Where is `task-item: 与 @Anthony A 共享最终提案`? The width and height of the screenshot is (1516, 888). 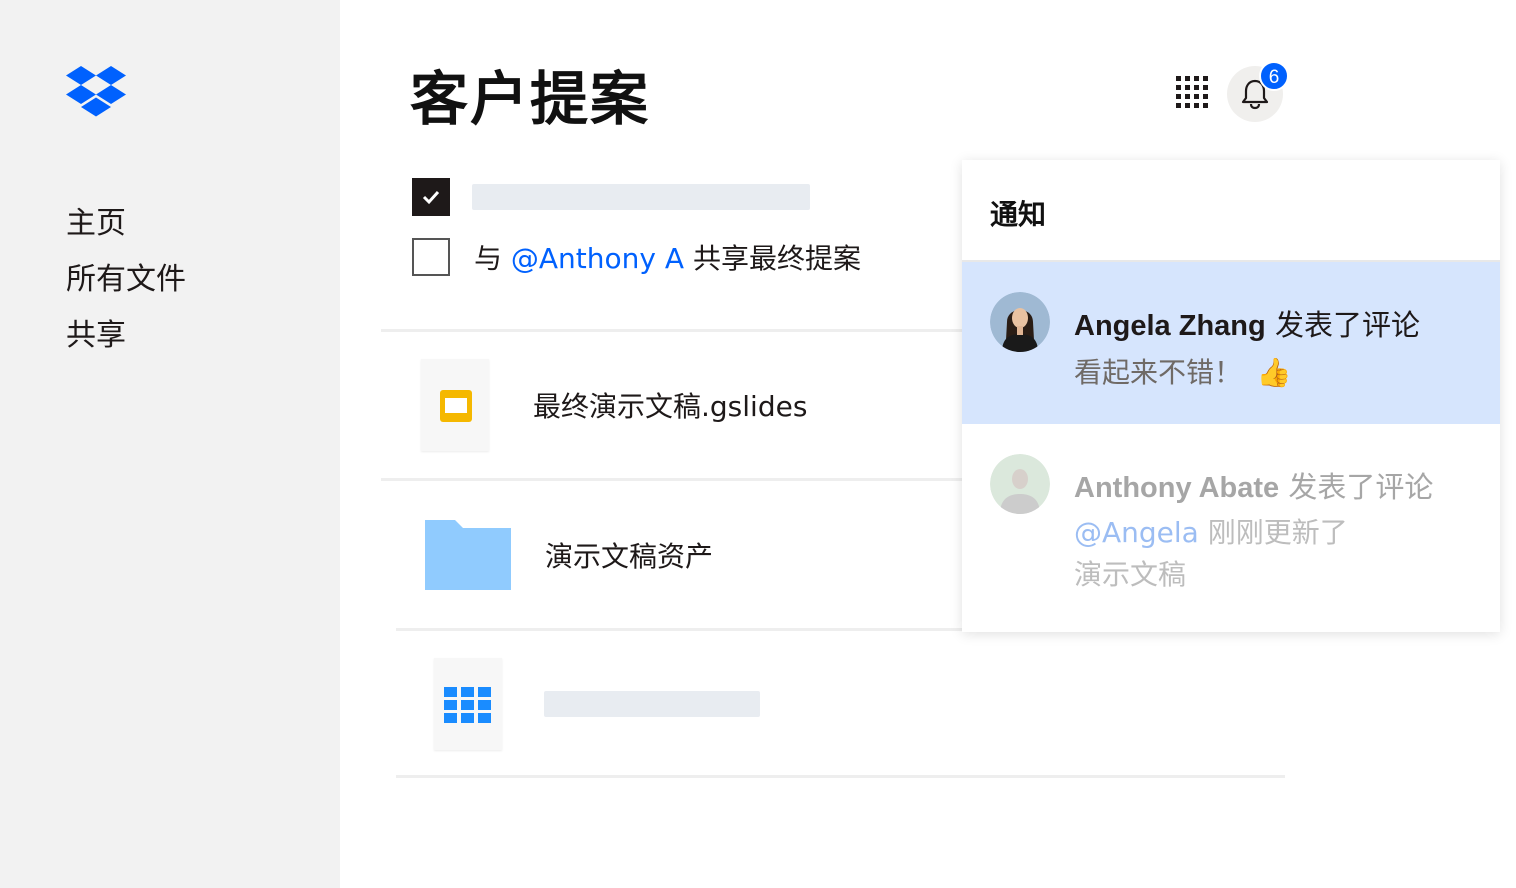
task-item: 与 @Anthony A 共享最终提案 is located at coordinates (636, 257).